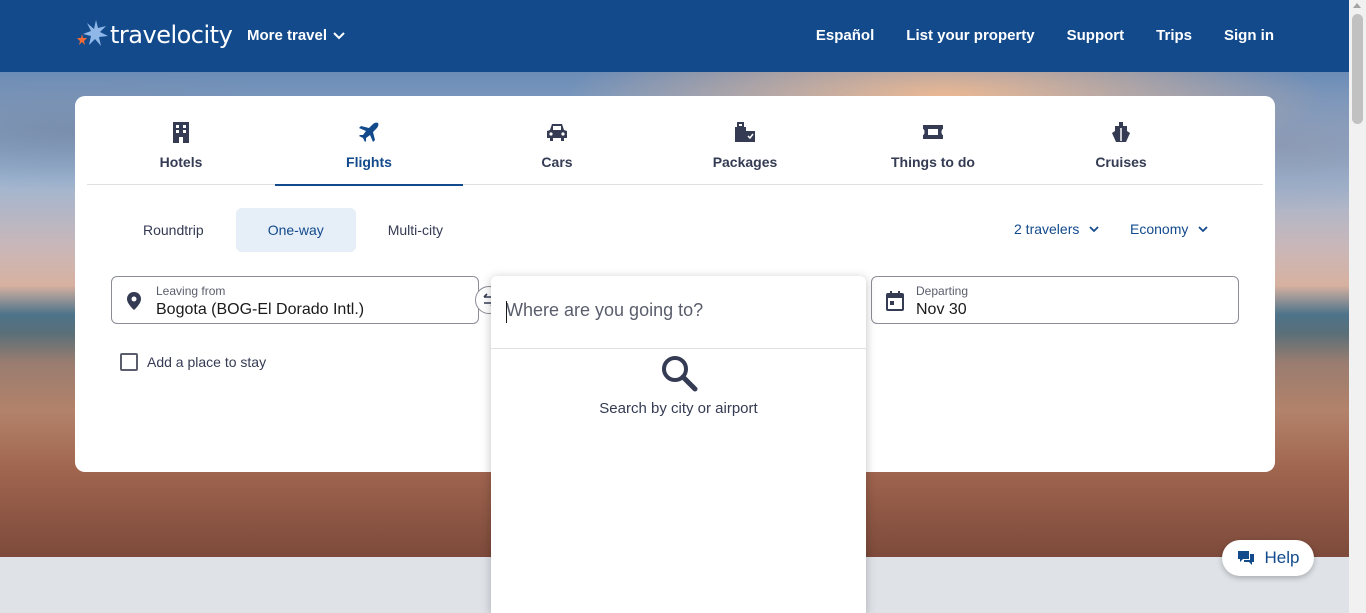 This screenshot has width=1366, height=613. What do you see at coordinates (1282, 557) in the screenshot?
I see `help-label: Help` at bounding box center [1282, 557].